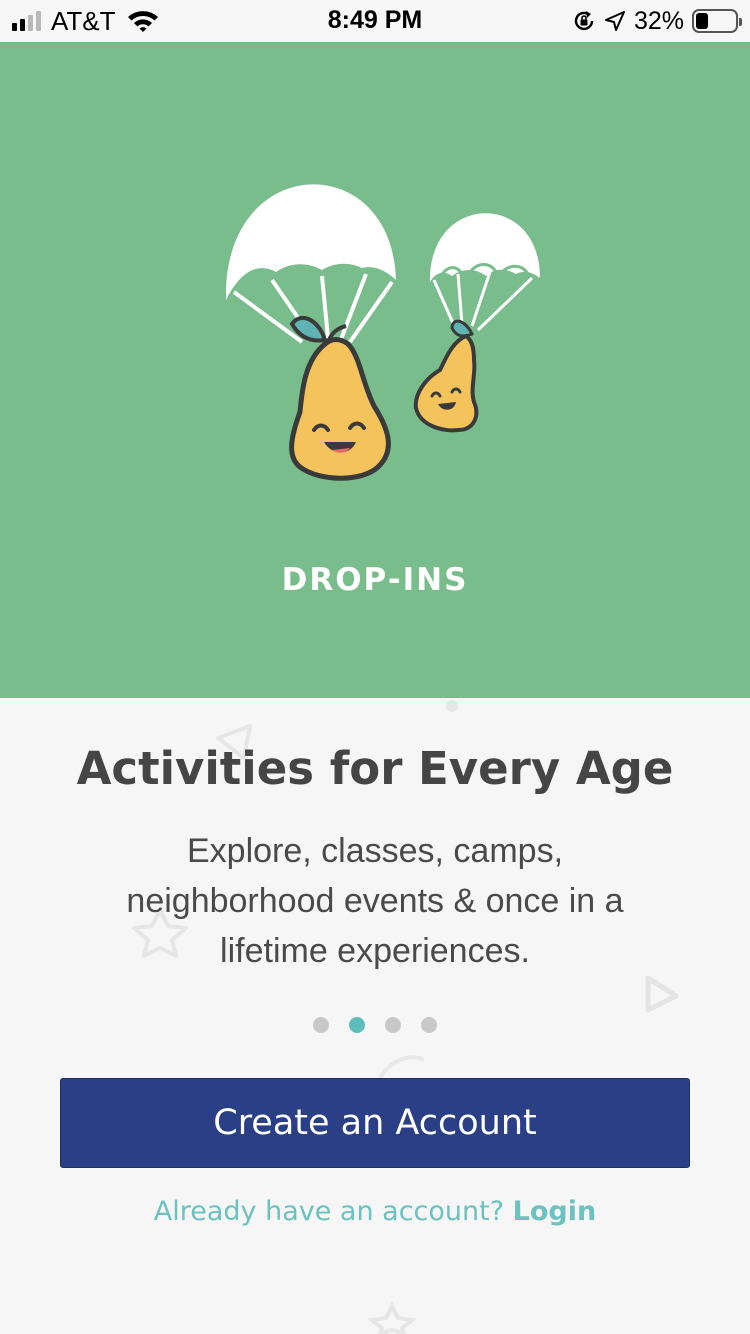 This screenshot has height=1334, width=750. What do you see at coordinates (614, 21) in the screenshot?
I see `location-arrow-icon` at bounding box center [614, 21].